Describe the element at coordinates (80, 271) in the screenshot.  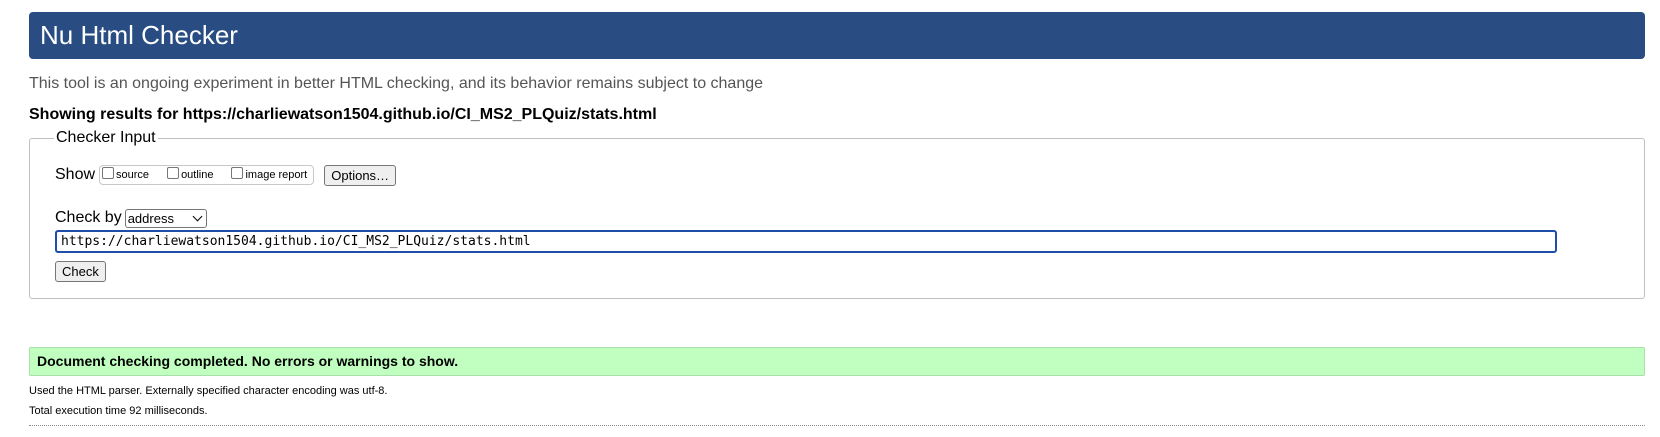
I see `check-button: Check` at that location.